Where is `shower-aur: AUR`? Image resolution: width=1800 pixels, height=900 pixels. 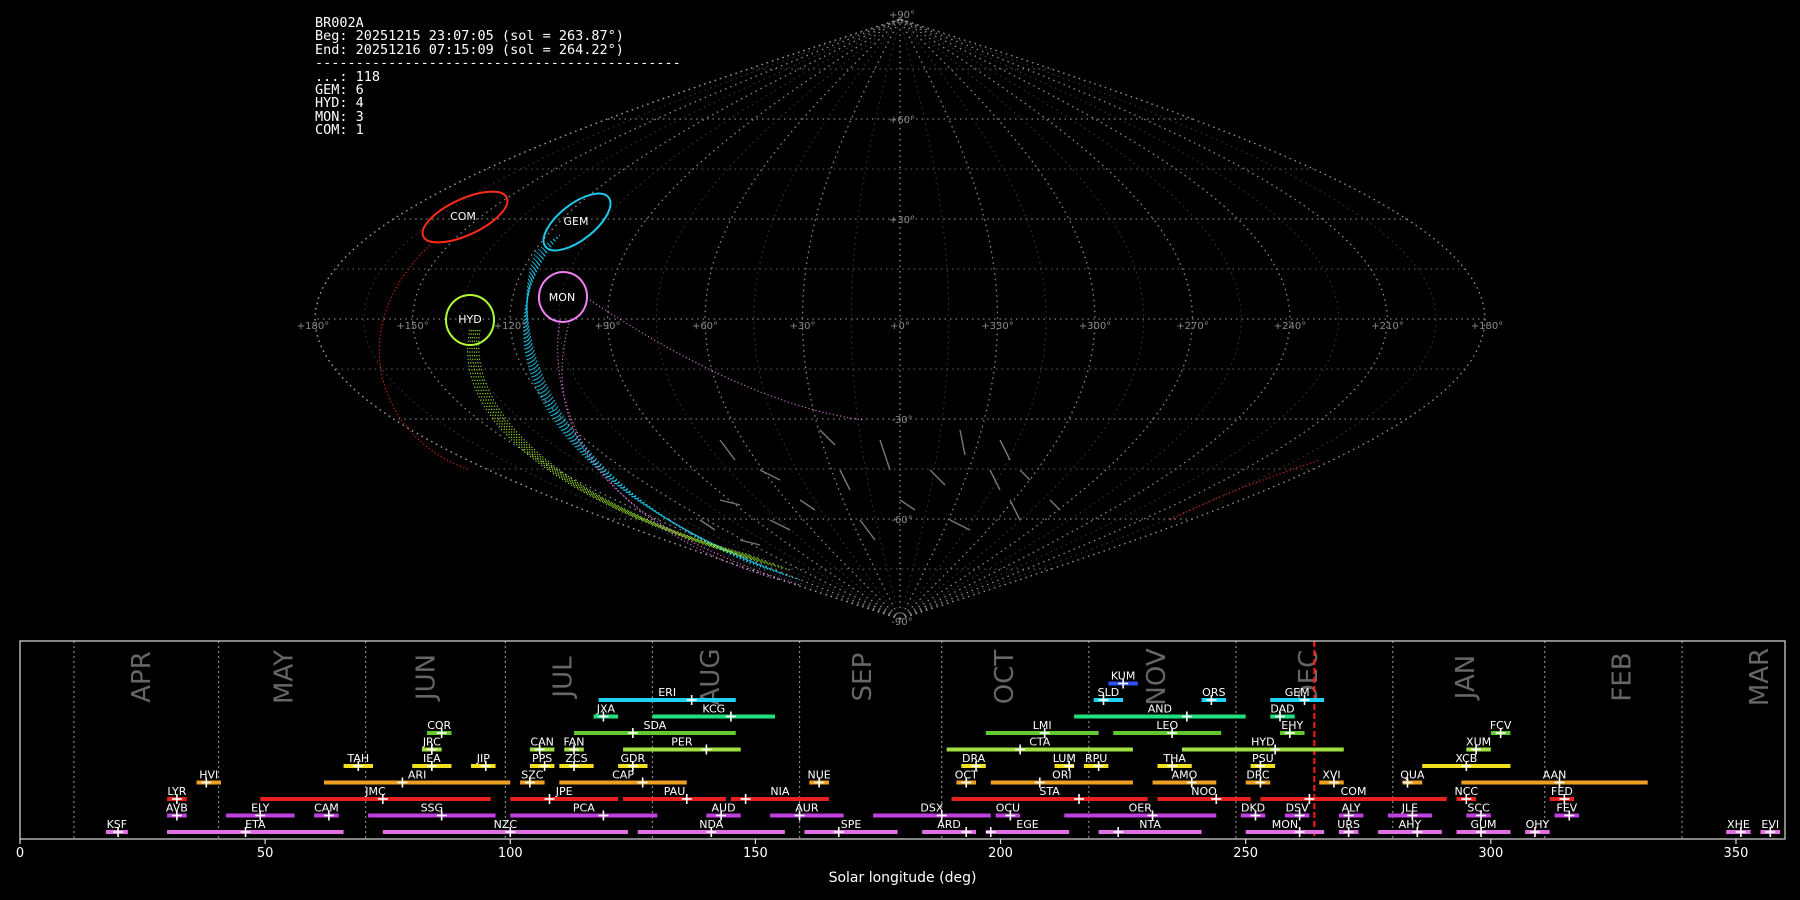
shower-aur: AUR is located at coordinates (807, 811).